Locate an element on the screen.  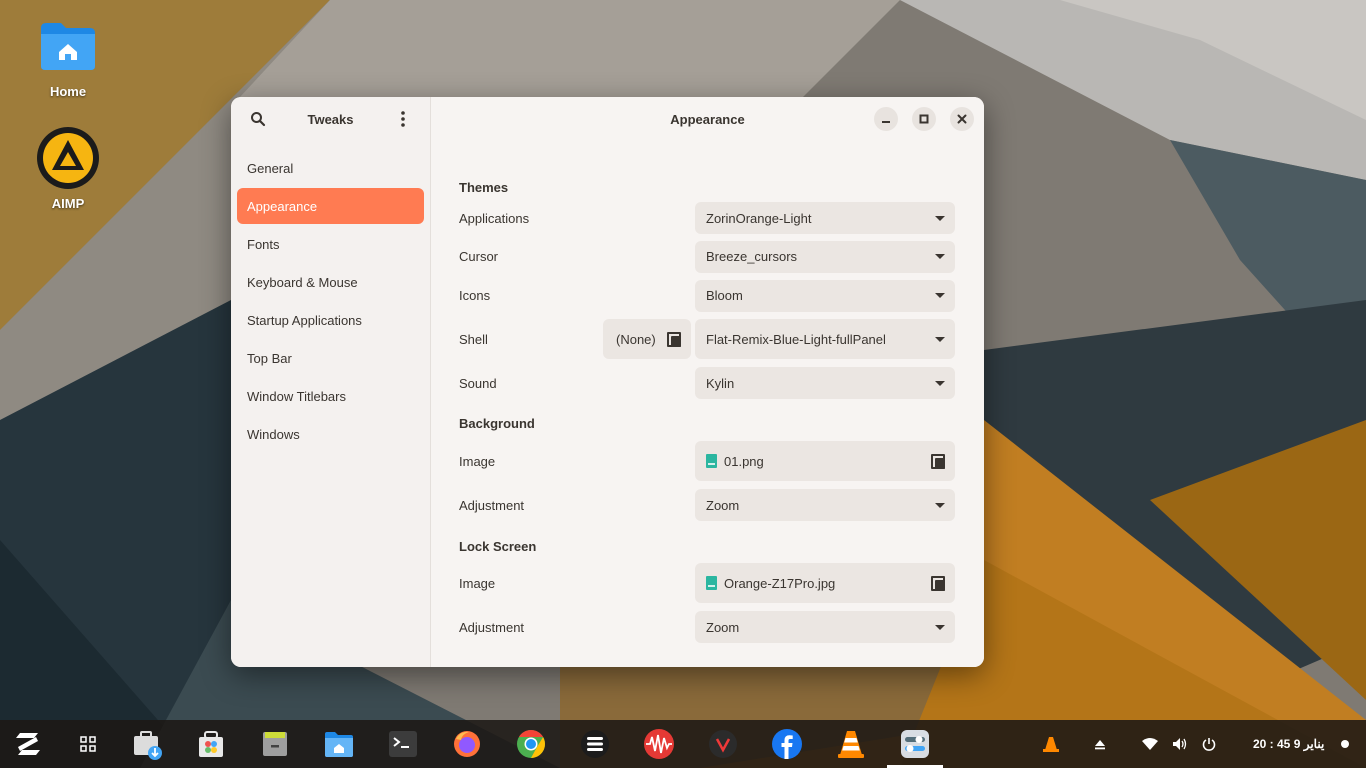
terminal-button is located at coordinates (403, 744).